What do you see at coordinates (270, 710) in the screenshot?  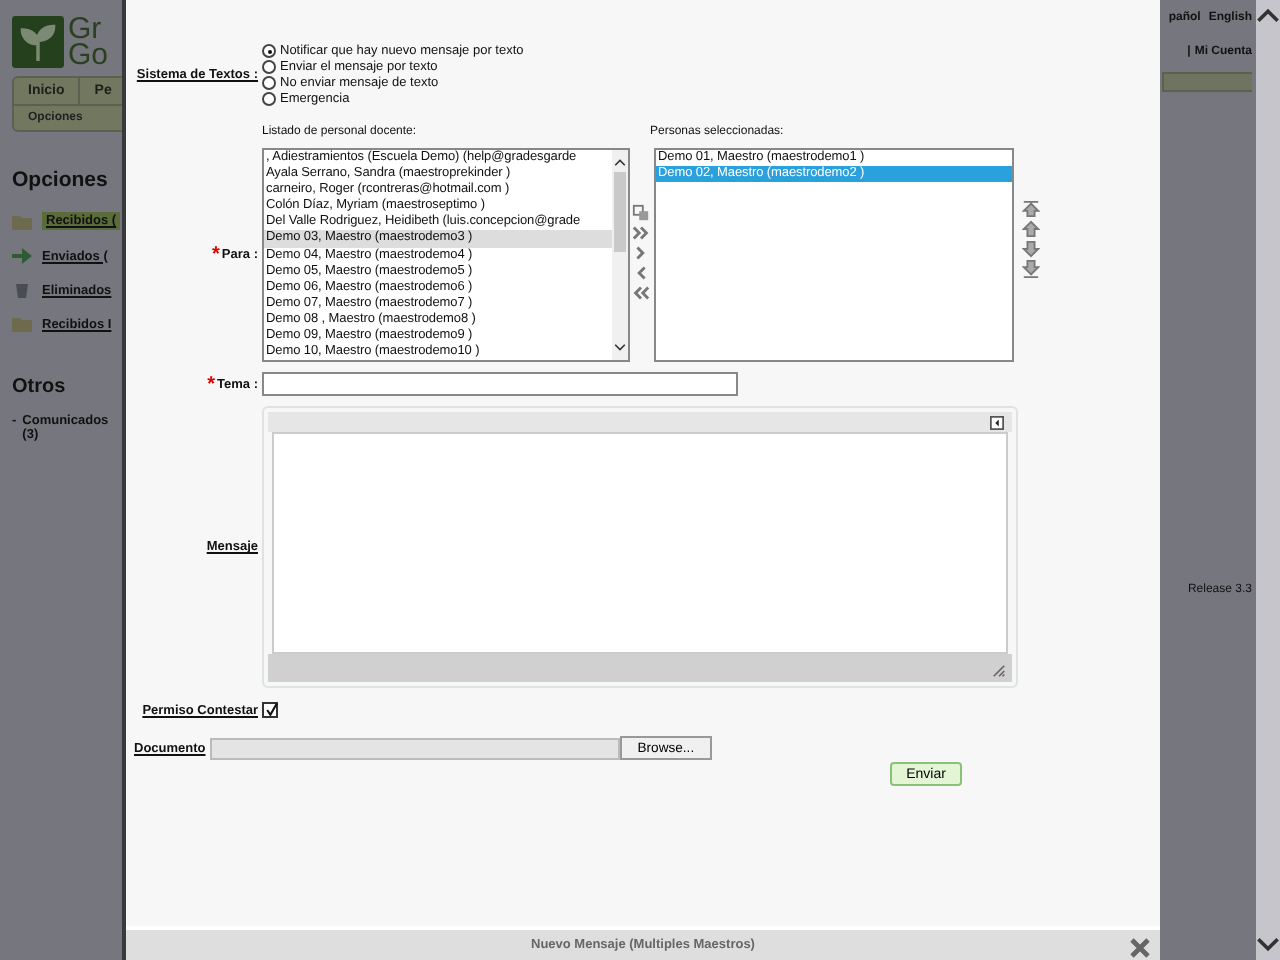 I see `checkbox` at bounding box center [270, 710].